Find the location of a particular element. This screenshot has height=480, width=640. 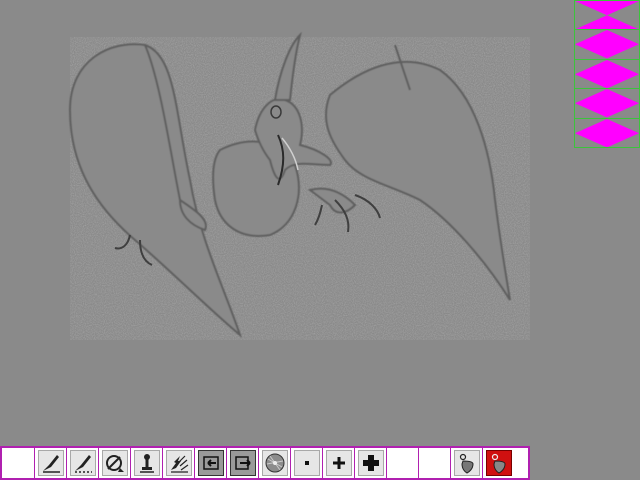

tool-small-dot is located at coordinates (306, 463).